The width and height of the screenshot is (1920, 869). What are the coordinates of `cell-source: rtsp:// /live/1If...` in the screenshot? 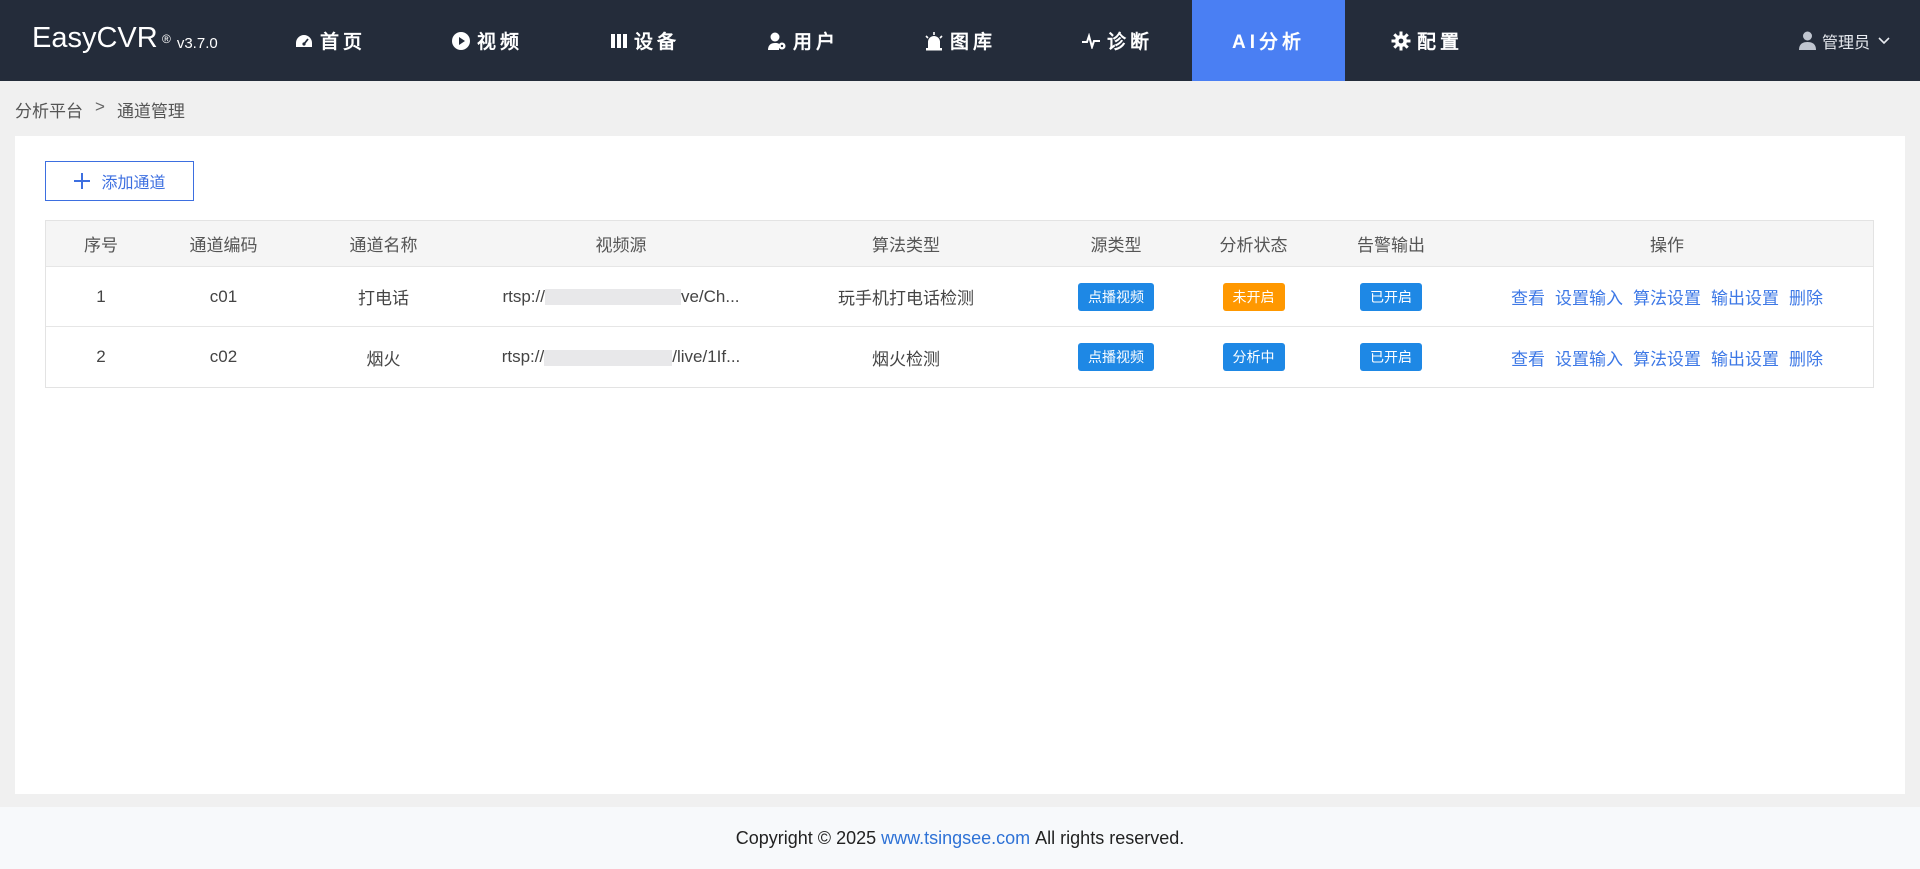 It's located at (621, 357).